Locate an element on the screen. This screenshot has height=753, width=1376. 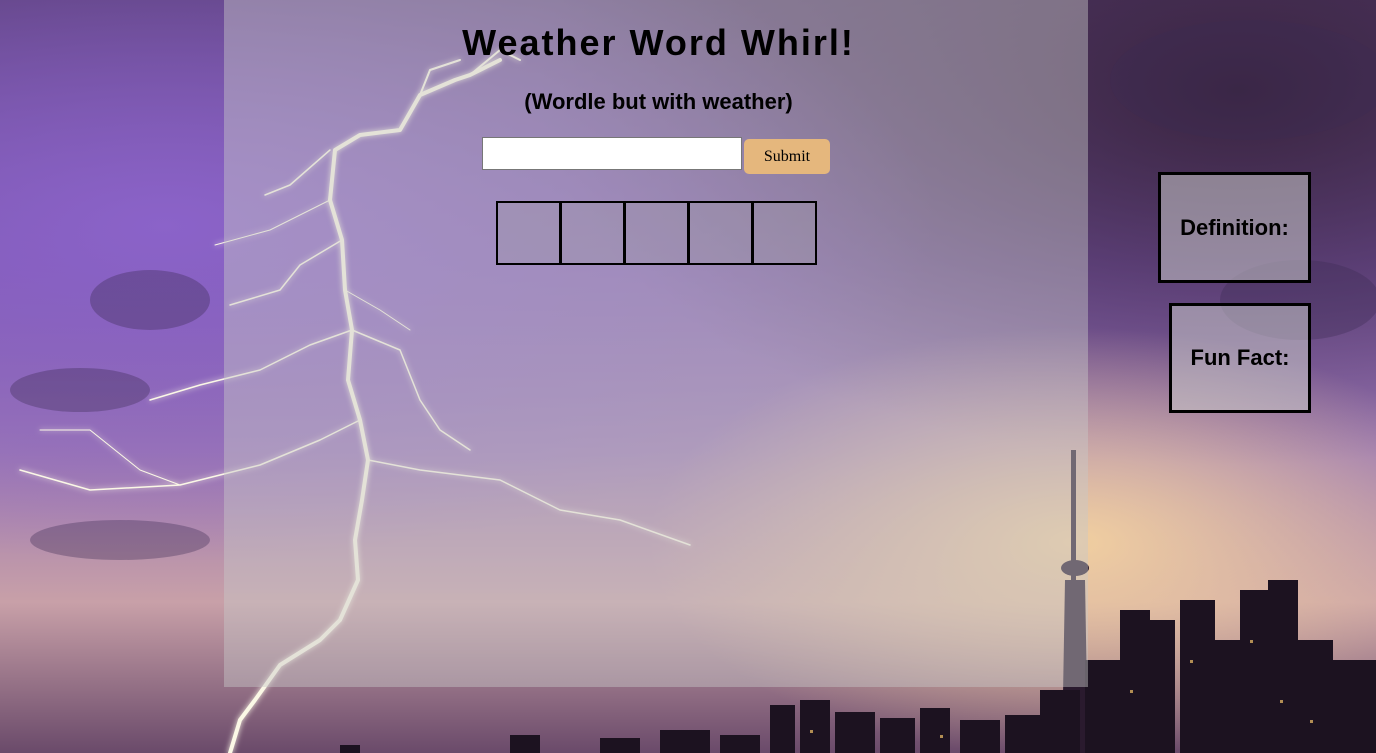
definition-box: Definition: is located at coordinates (1234, 227).